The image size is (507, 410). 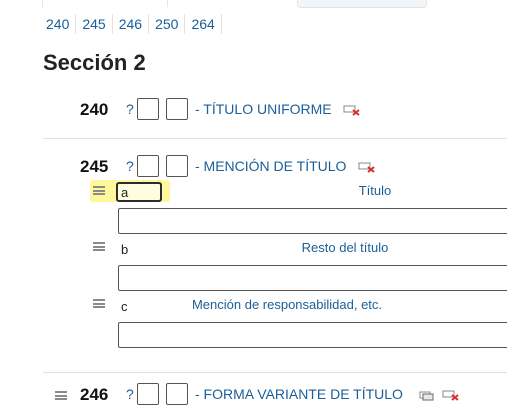 I want to click on field-description-246: - FORMA VARIANTE DE TÍTULO, so click(x=299, y=394).